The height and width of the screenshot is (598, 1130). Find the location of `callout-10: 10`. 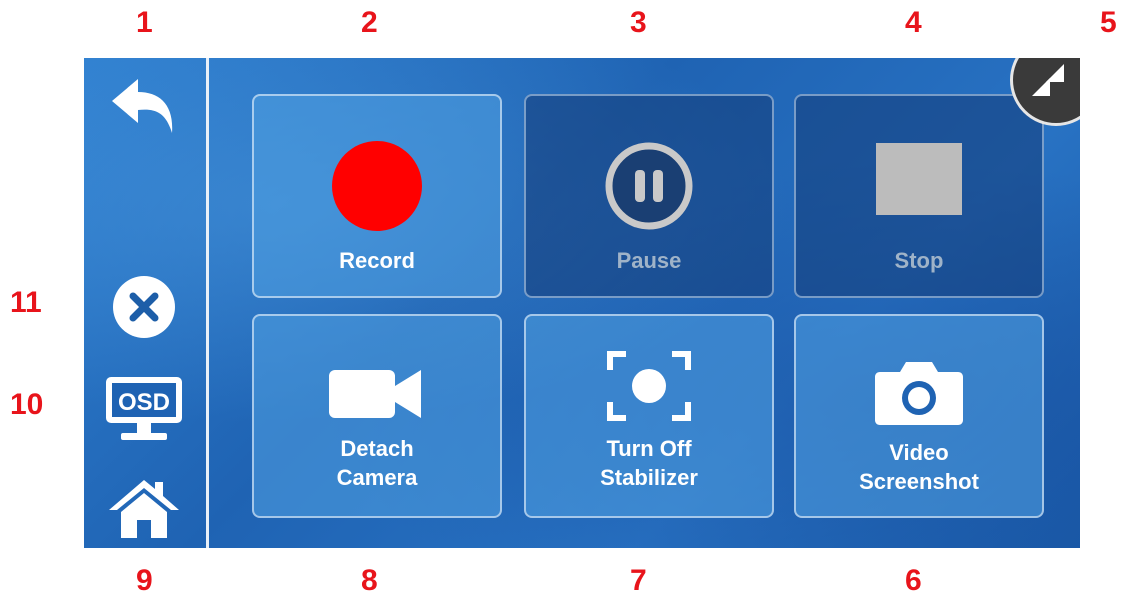

callout-10: 10 is located at coordinates (27, 404).